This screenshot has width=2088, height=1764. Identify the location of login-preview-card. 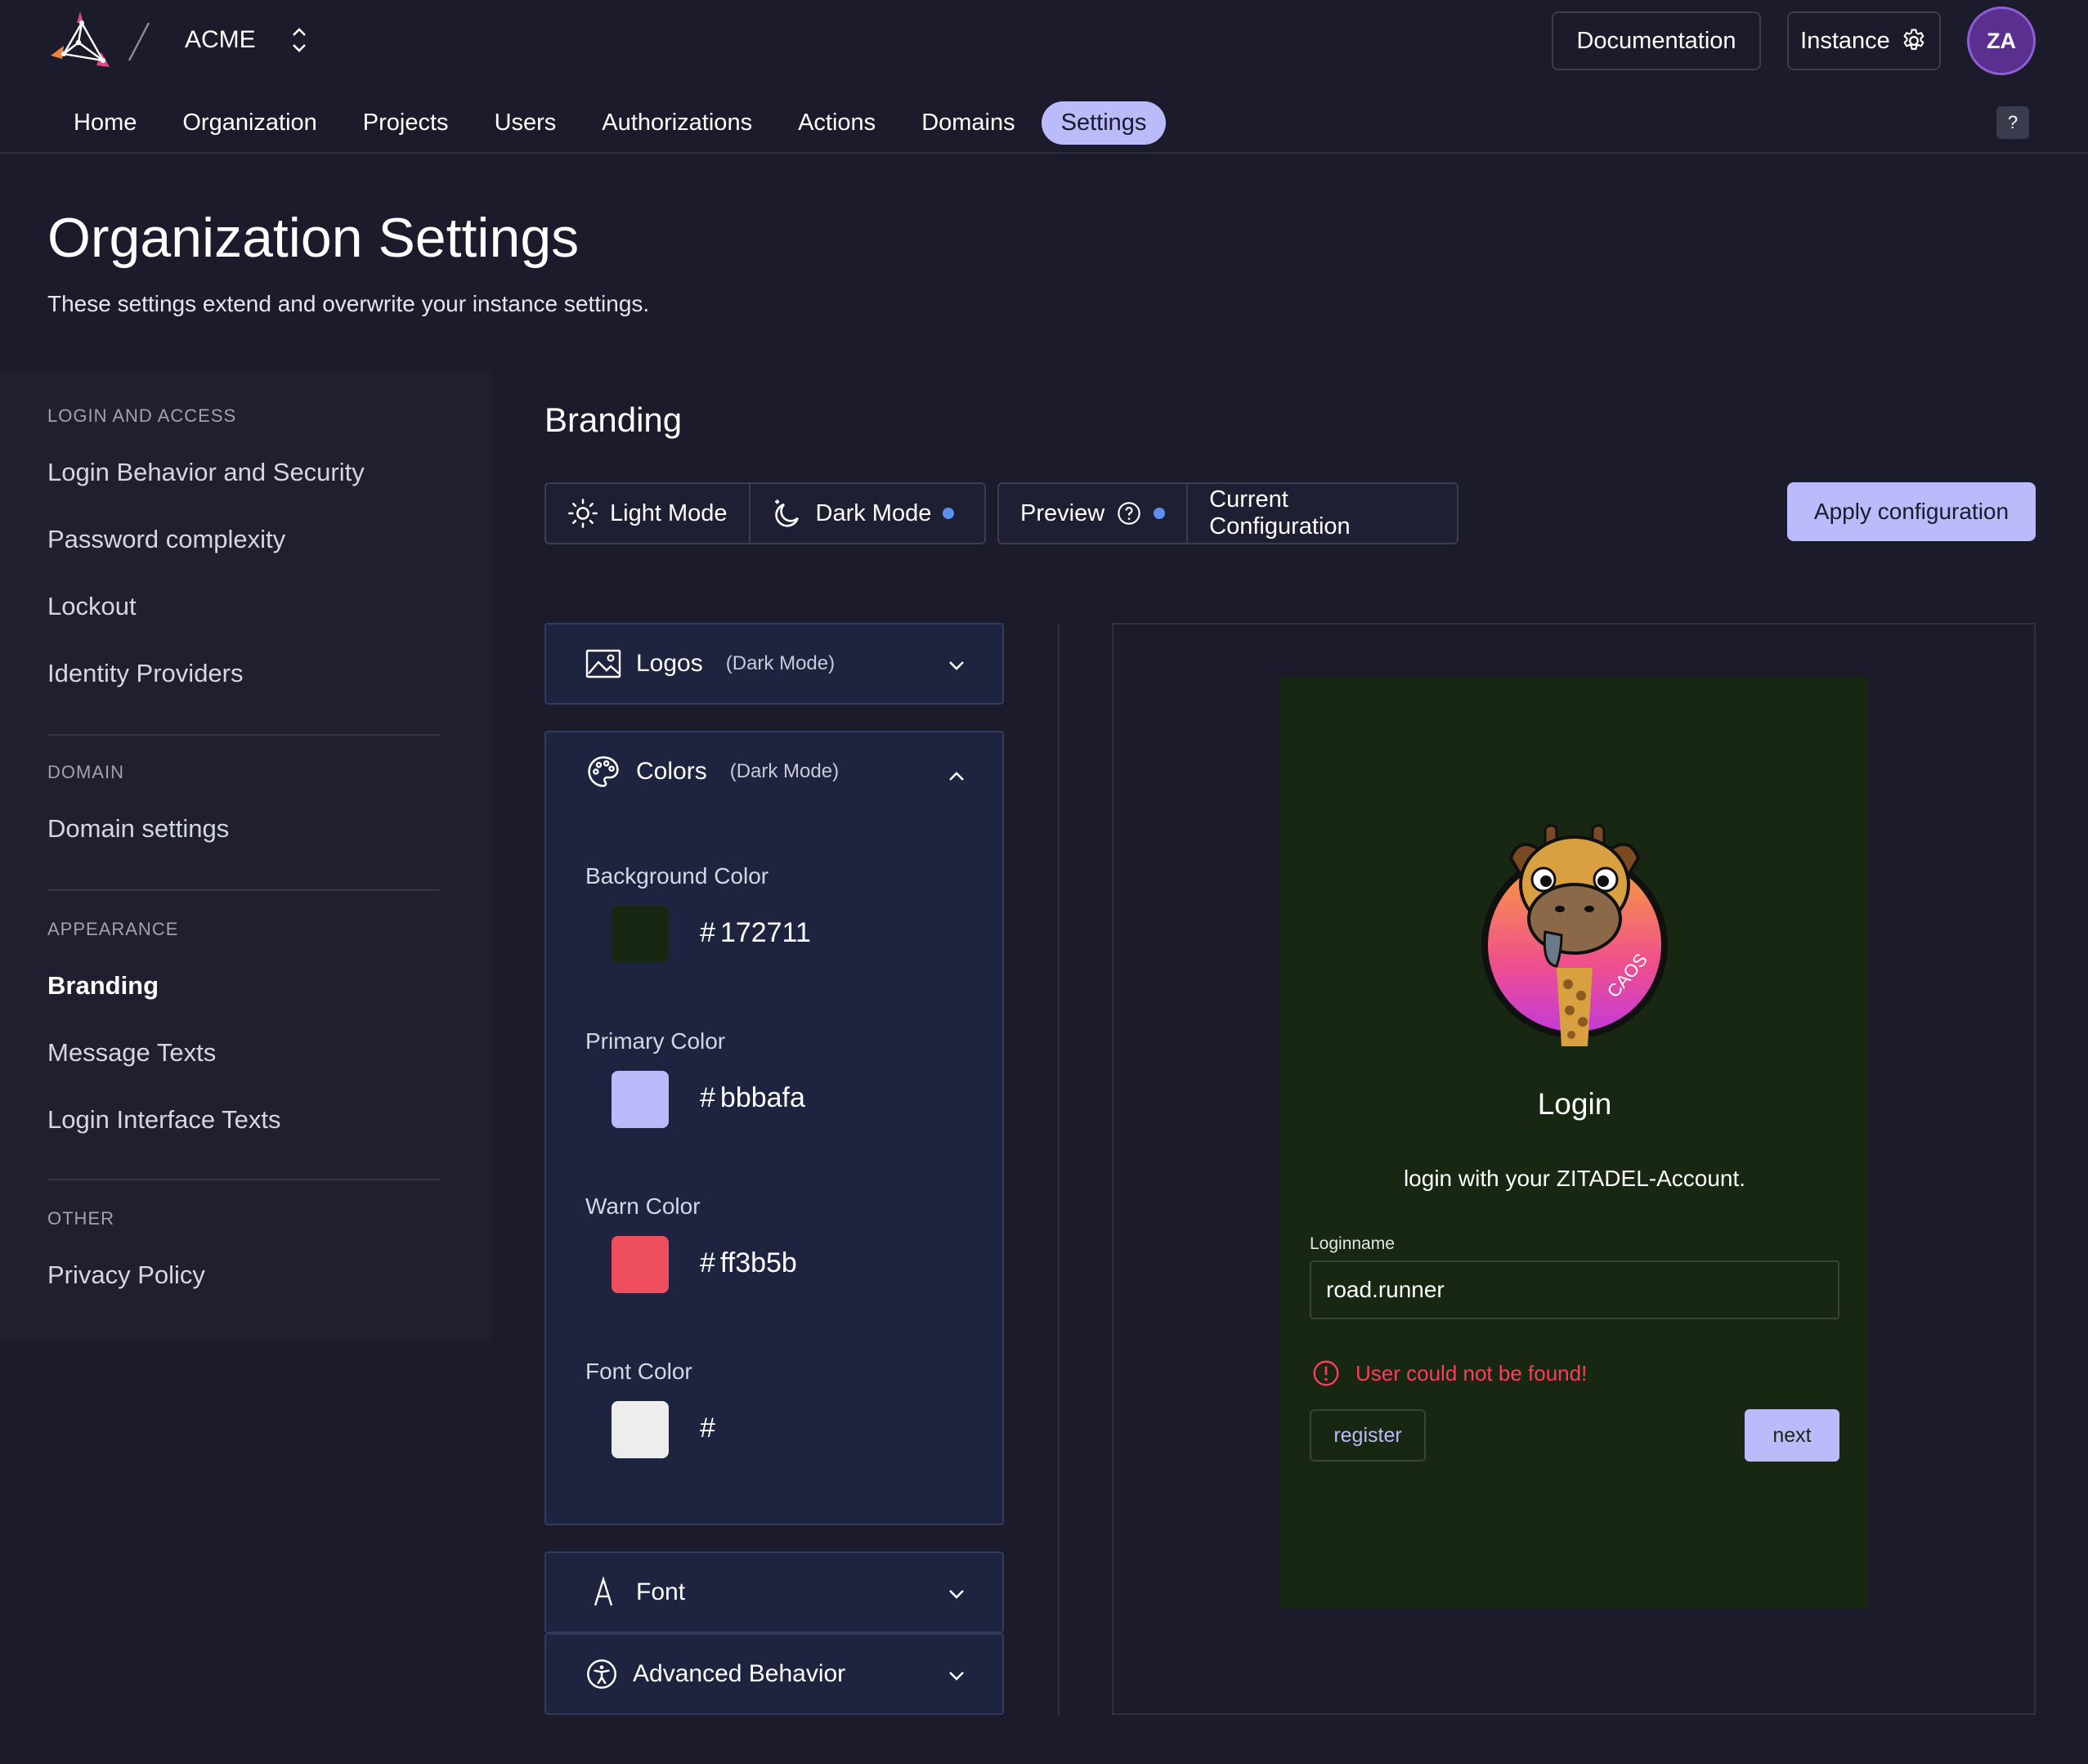
(1574, 1143).